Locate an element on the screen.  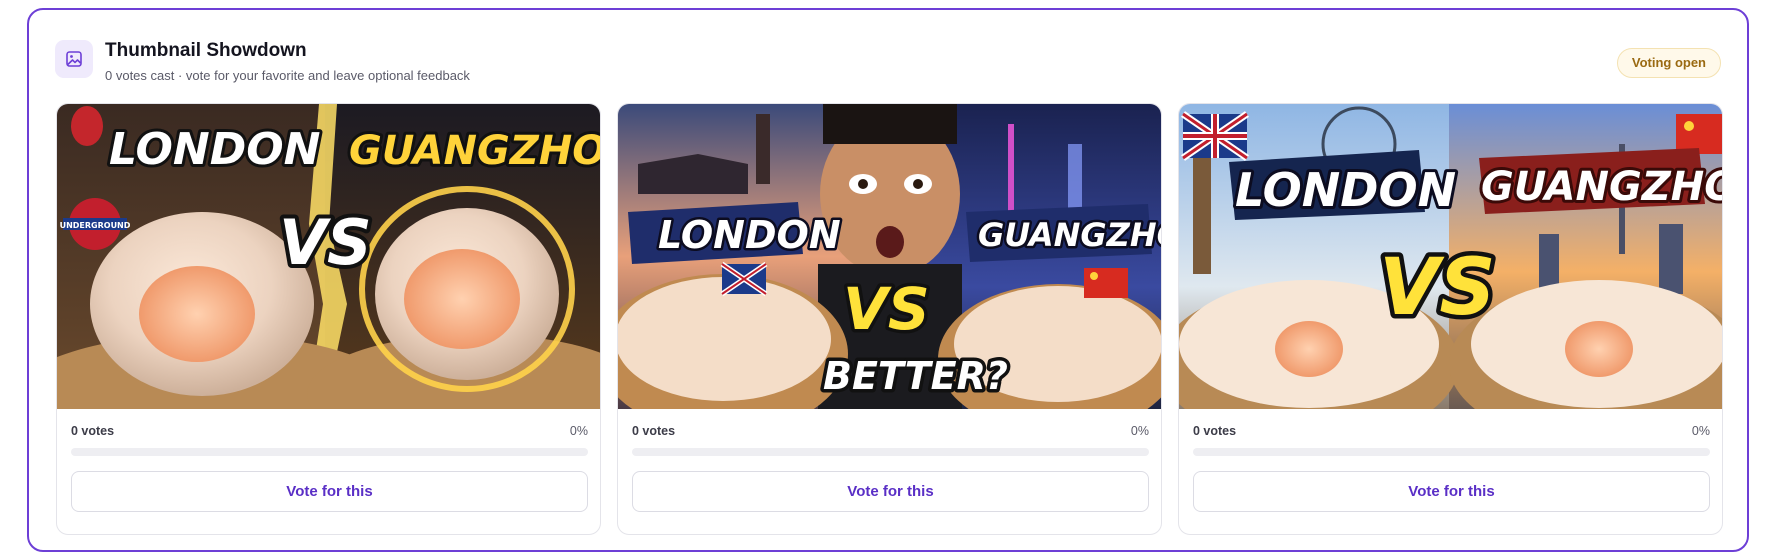
status-badge: Voting open is located at coordinates (1668, 63).